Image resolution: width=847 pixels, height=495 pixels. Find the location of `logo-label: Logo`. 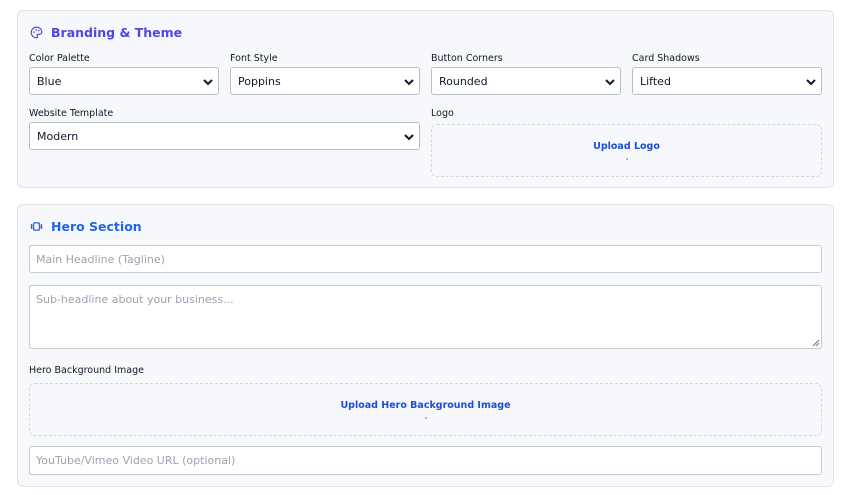

logo-label: Logo is located at coordinates (442, 113).